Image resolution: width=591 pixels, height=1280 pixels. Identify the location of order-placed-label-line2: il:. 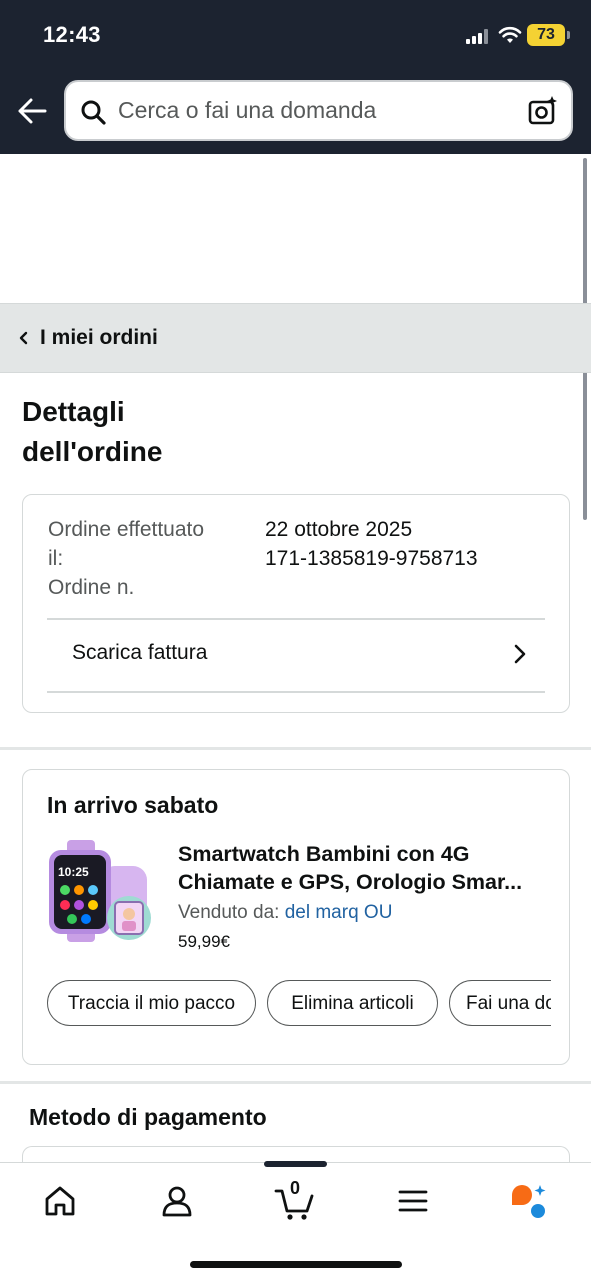
(56, 558).